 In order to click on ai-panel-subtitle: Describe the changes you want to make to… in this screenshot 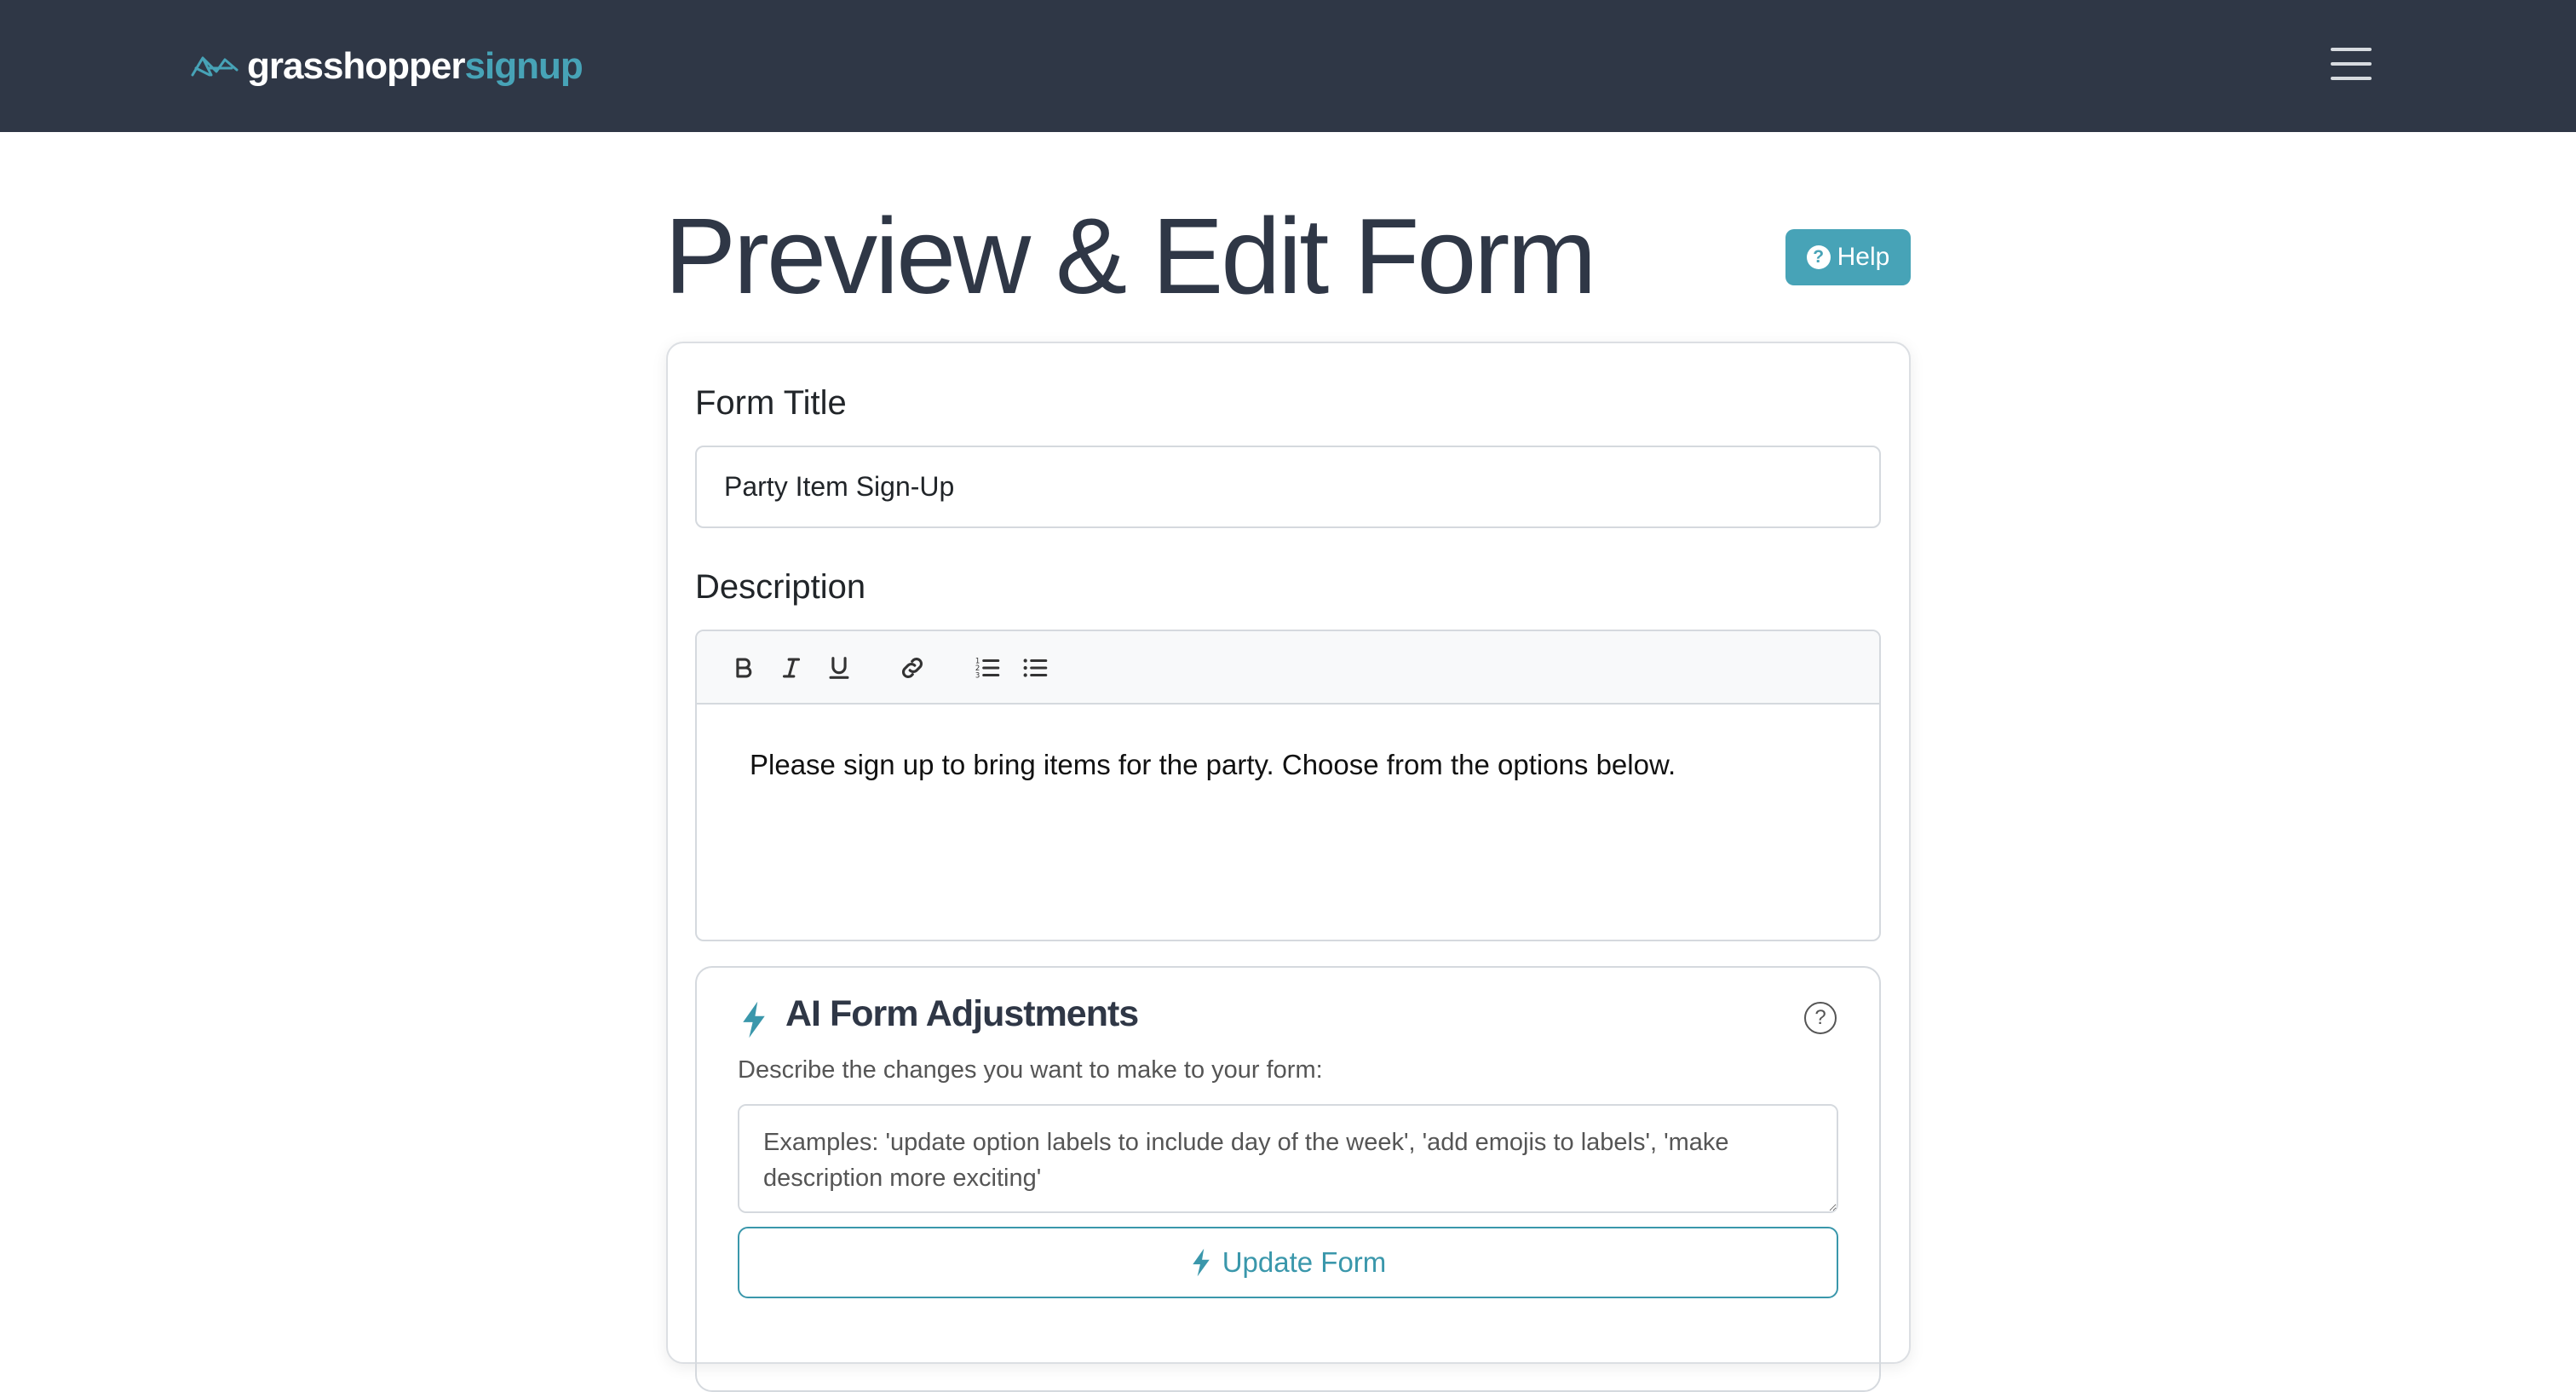, I will do `click(1031, 1070)`.